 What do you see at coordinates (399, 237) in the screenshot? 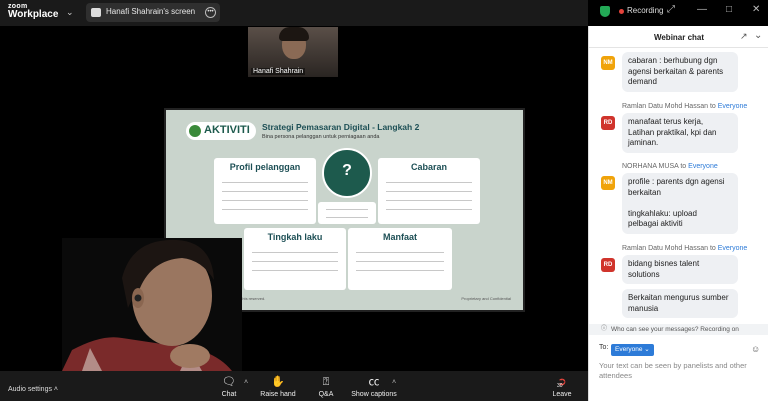
I see `card-manfaat-title: Manfaat` at bounding box center [399, 237].